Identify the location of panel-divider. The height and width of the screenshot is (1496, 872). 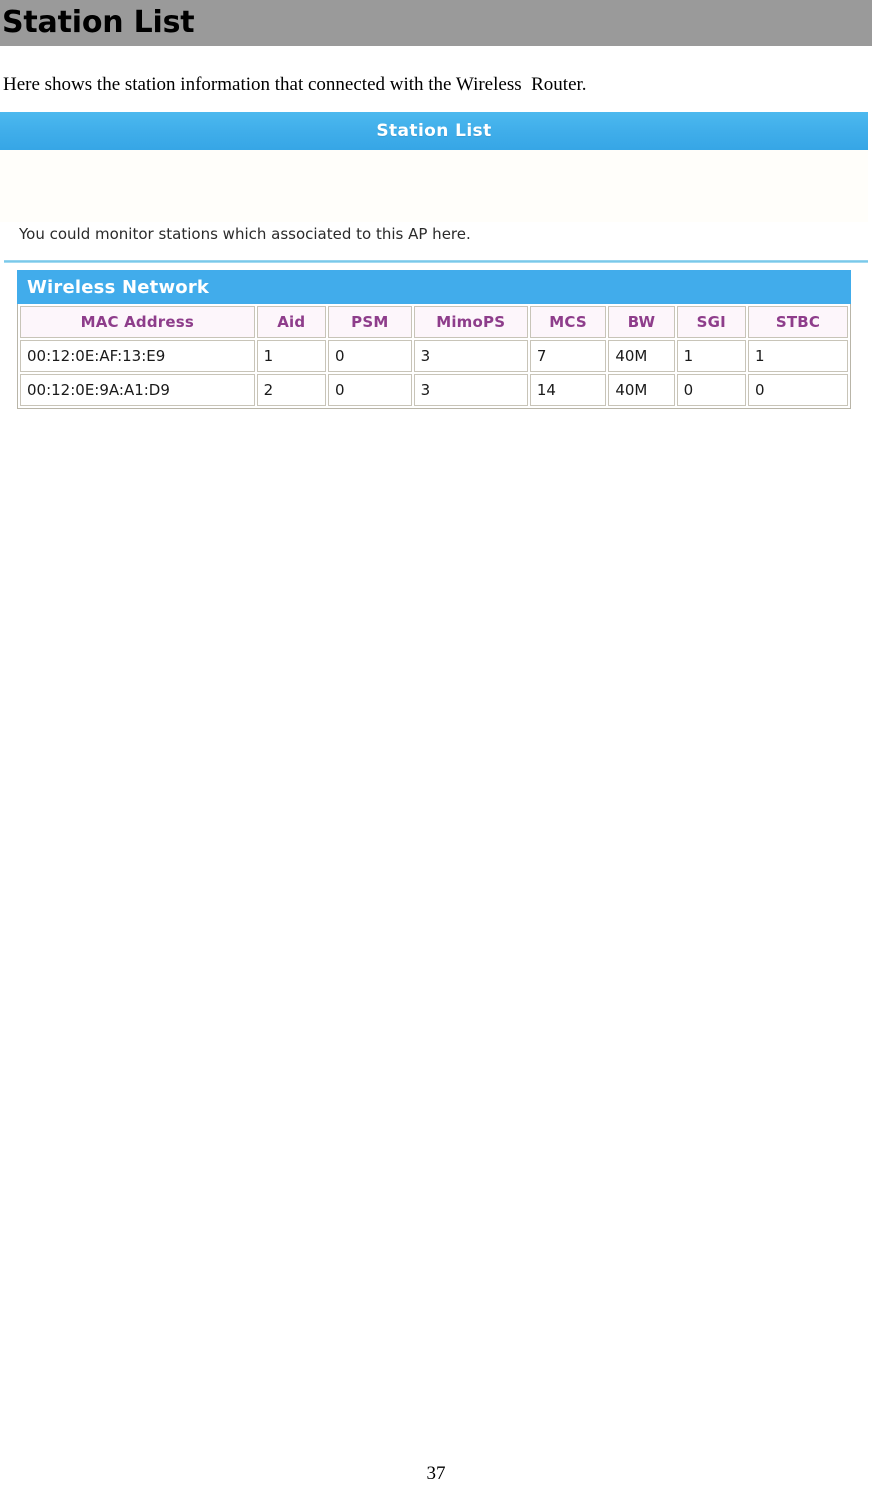
(436, 261).